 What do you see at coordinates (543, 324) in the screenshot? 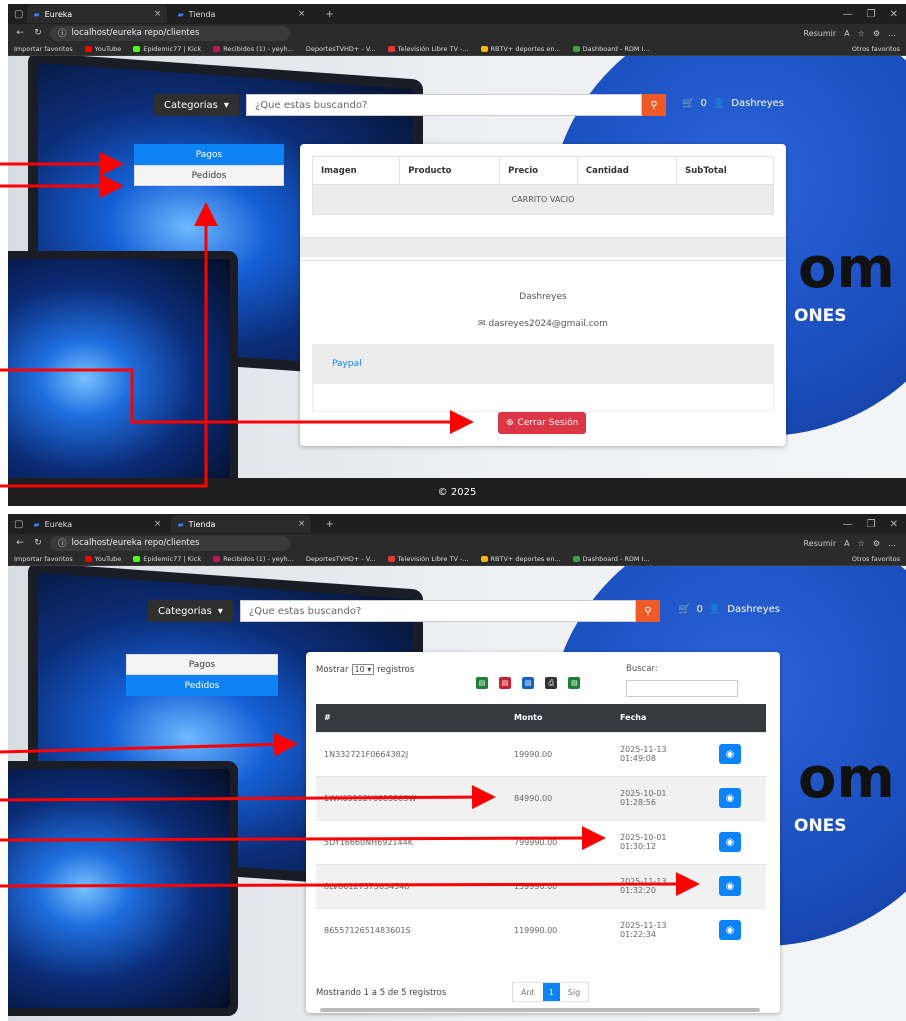
I see `profile-email: ✉ dasreyes2024@gmail.com` at bounding box center [543, 324].